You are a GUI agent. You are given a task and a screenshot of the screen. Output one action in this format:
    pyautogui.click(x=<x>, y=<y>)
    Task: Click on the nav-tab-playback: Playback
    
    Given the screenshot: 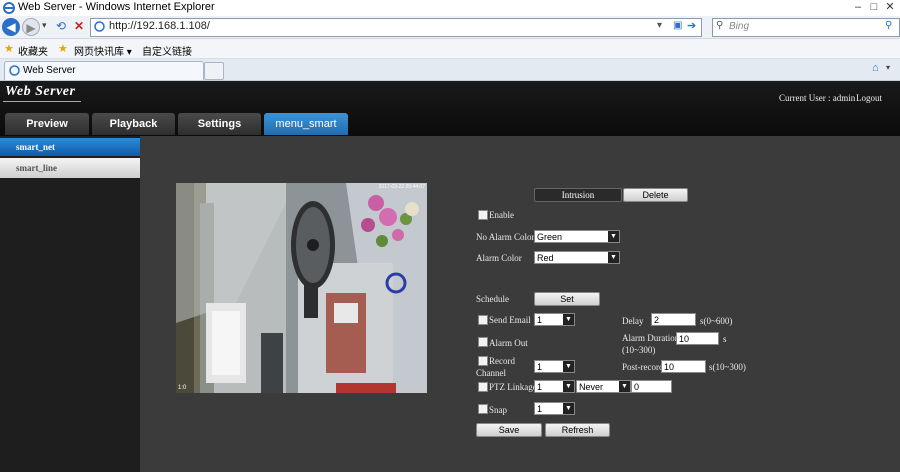 What is the action you would take?
    pyautogui.click(x=133, y=124)
    